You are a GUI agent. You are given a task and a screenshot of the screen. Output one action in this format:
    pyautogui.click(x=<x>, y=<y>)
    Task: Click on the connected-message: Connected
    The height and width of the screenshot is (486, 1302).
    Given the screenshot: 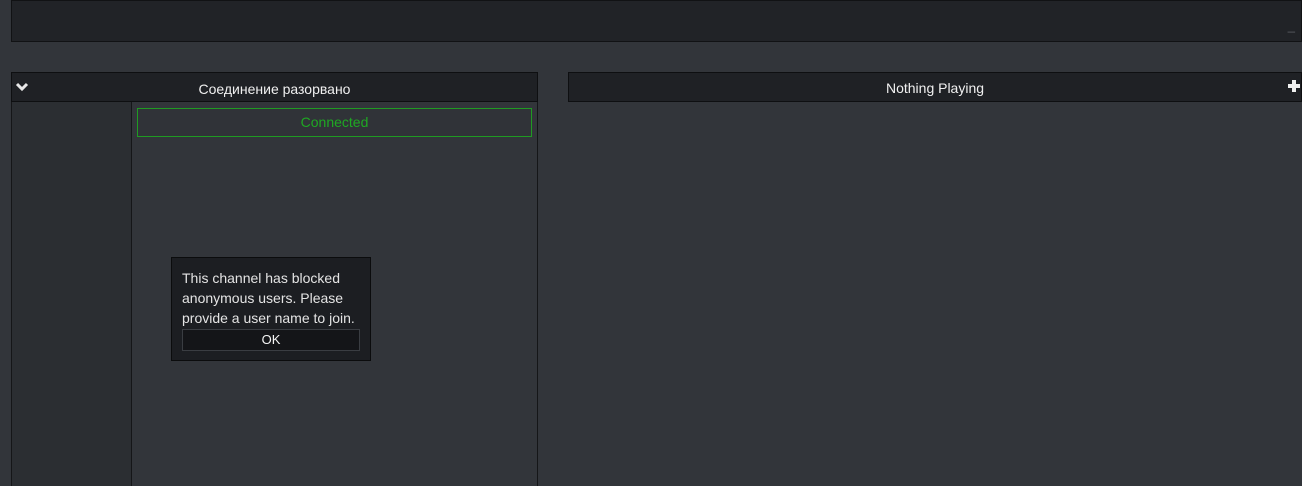 What is the action you would take?
    pyautogui.click(x=334, y=122)
    